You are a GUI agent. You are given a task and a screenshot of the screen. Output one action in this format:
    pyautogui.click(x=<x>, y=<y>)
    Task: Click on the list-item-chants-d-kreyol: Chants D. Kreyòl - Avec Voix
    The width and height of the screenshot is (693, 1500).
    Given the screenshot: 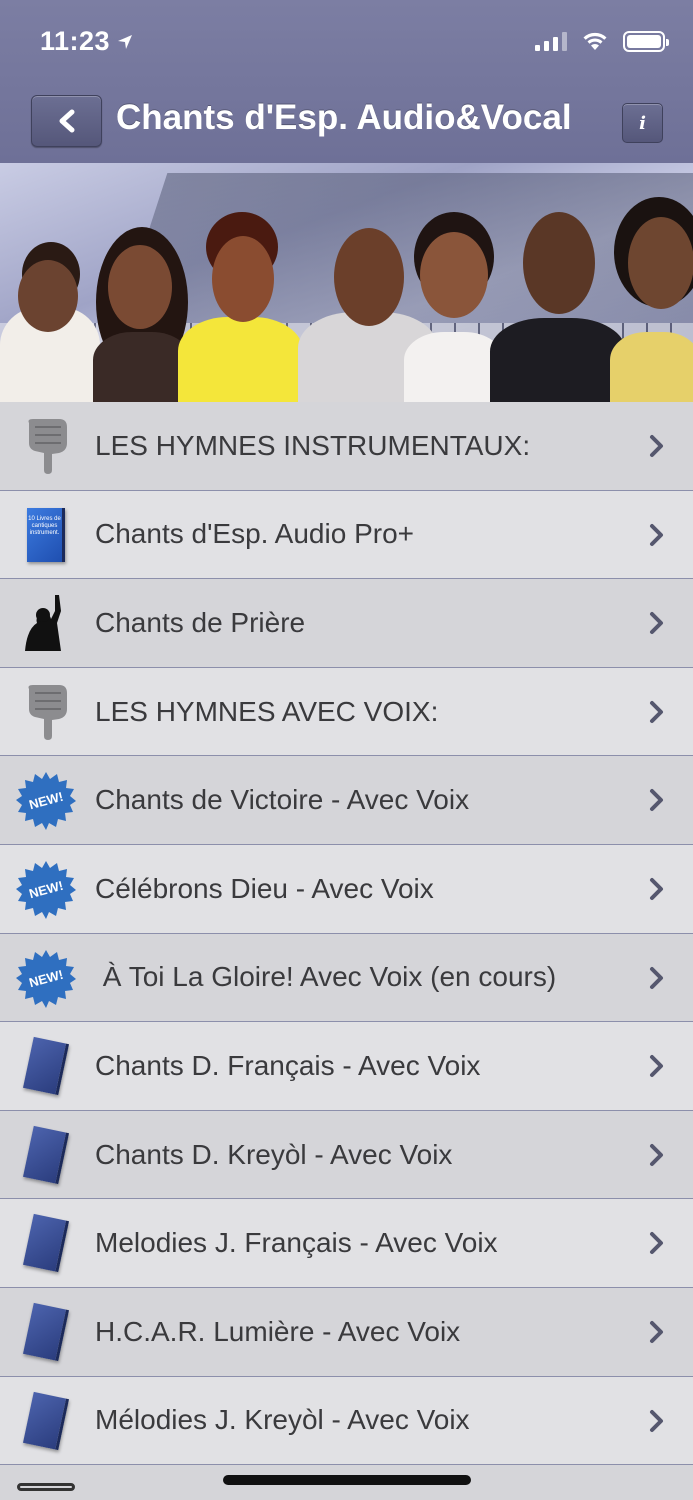 What is the action you would take?
    pyautogui.click(x=346, y=1155)
    